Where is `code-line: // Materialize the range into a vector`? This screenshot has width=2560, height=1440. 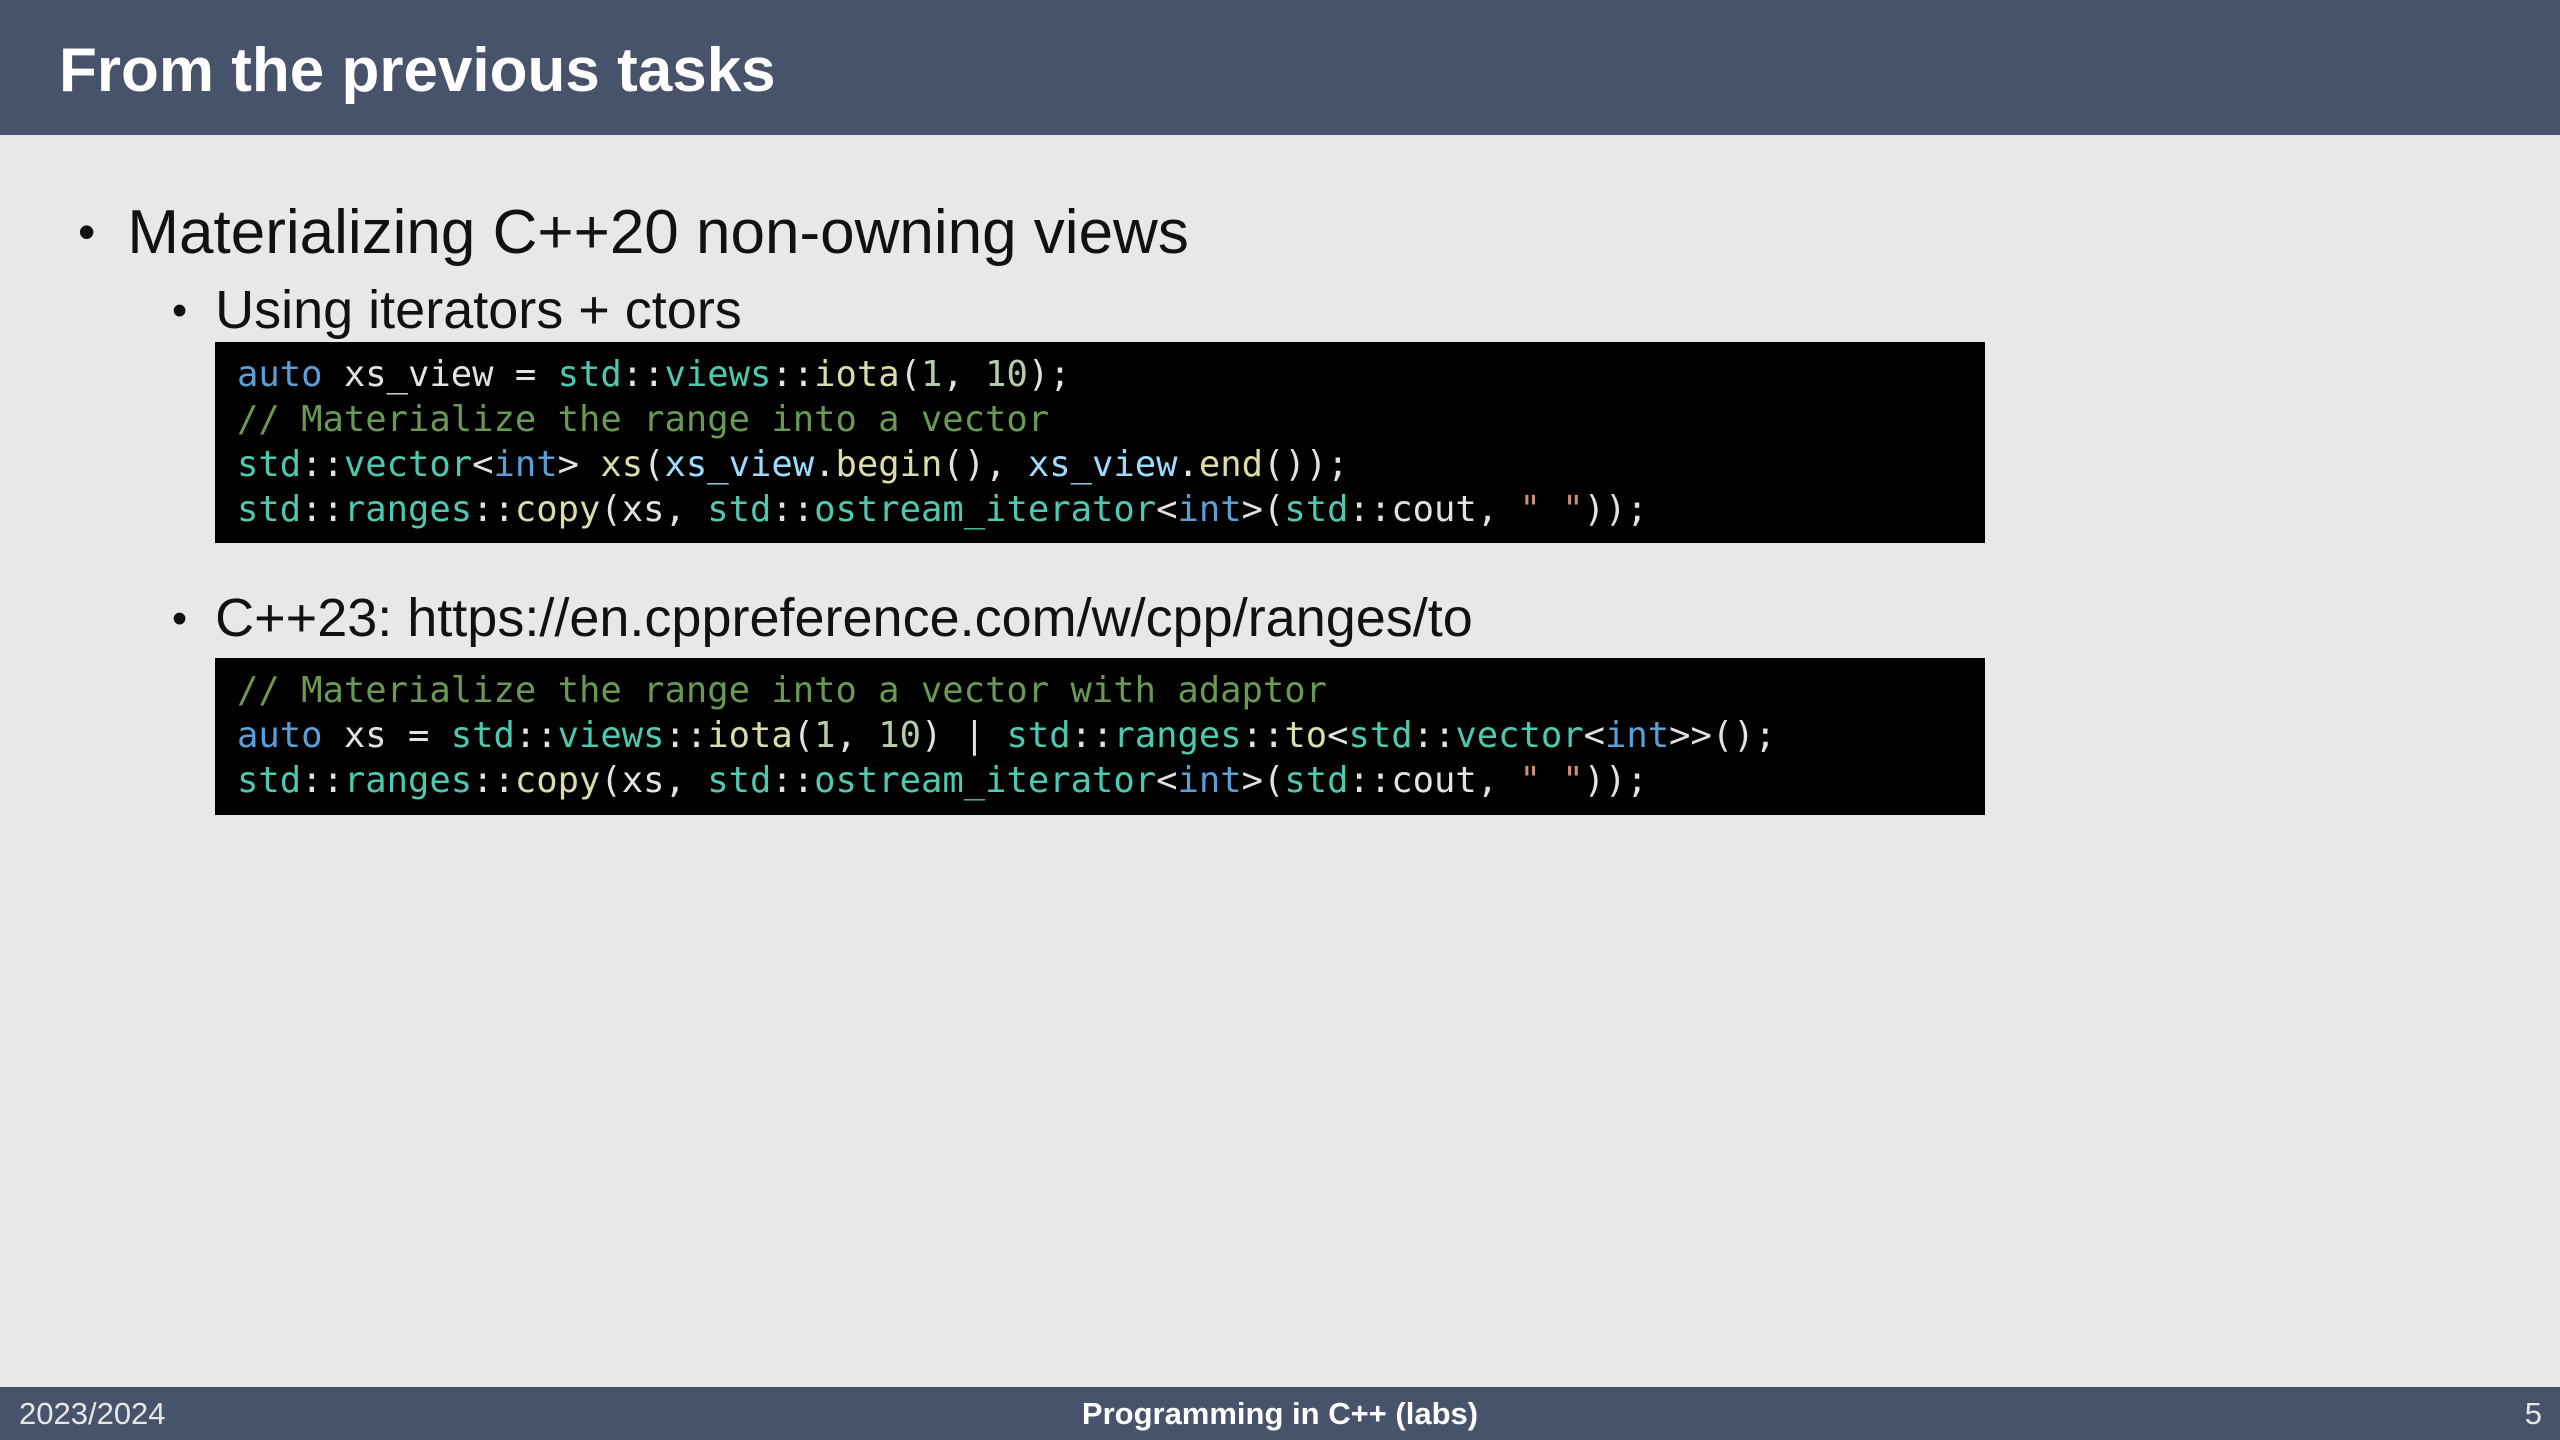
code-line: // Materialize the range into a vector is located at coordinates (1111, 419).